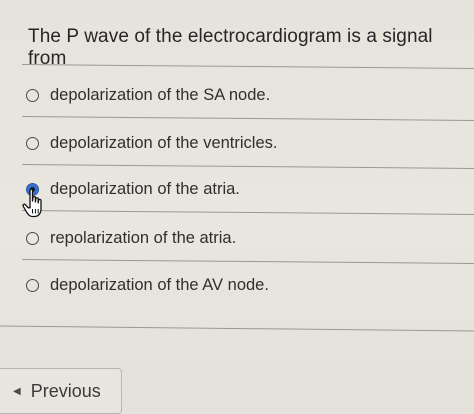  Describe the element at coordinates (164, 143) in the screenshot. I see `option-label: depolarization of the ventricles.` at that location.